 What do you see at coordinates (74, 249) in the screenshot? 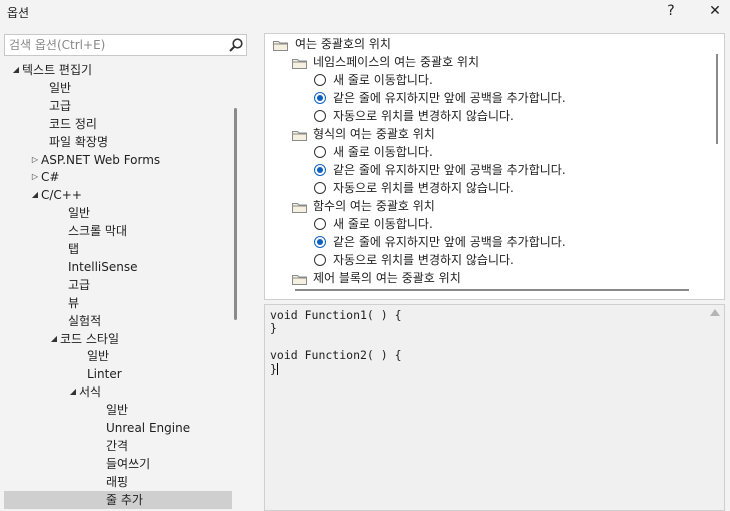
I see `tree-item-label: 탭` at bounding box center [74, 249].